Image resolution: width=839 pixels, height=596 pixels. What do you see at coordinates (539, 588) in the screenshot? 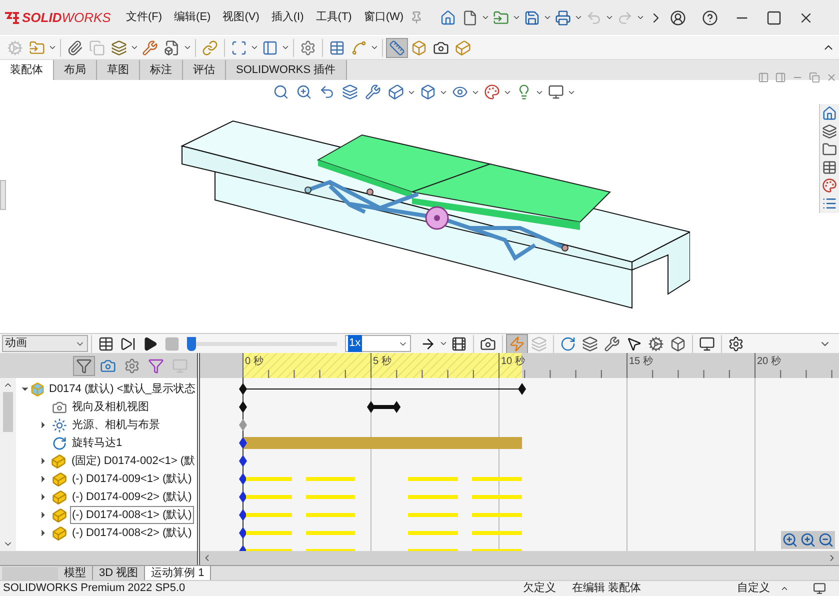
I see `definition-state: 欠定义` at bounding box center [539, 588].